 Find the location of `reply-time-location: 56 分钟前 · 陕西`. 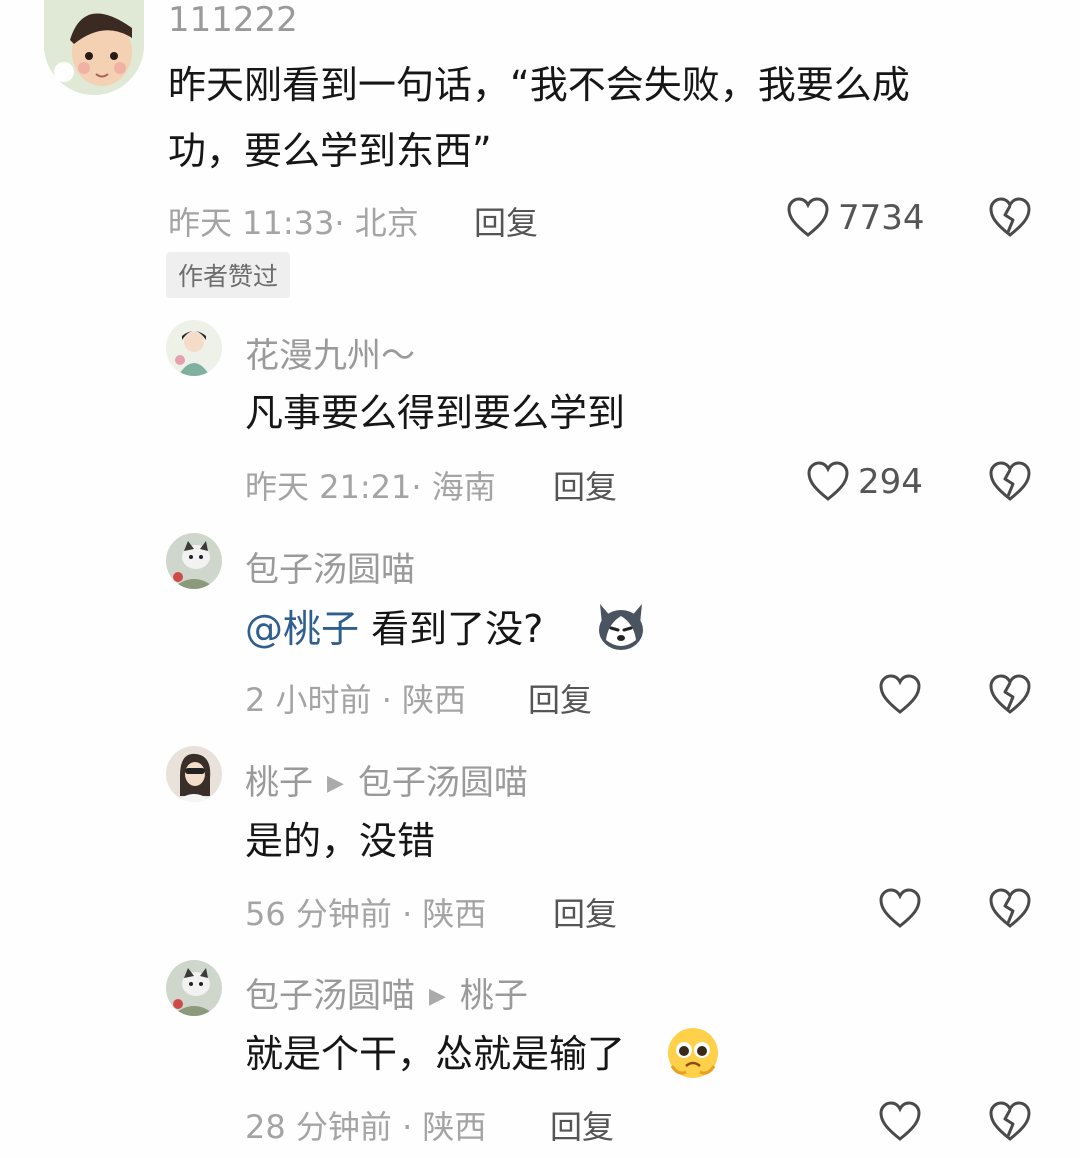

reply-time-location: 56 分钟前 · 陕西 is located at coordinates (366, 914).